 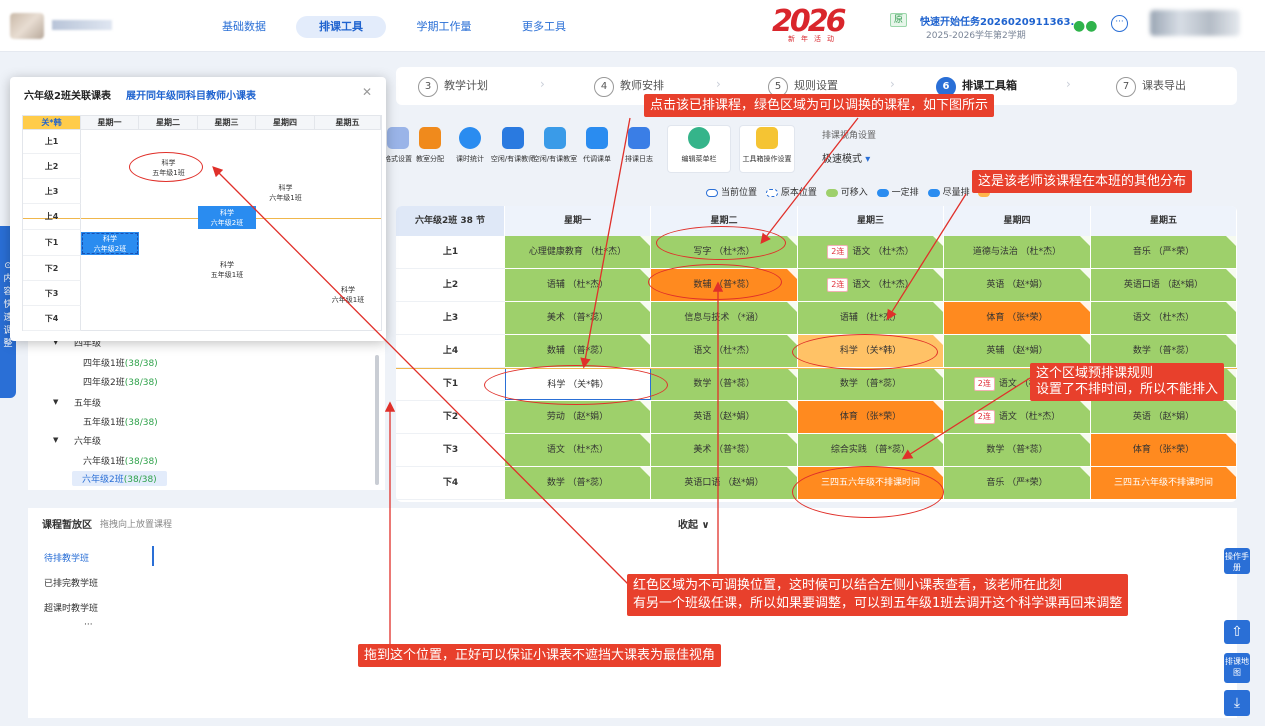 What do you see at coordinates (1126, 87) in the screenshot?
I see `step-number: 7` at bounding box center [1126, 87].